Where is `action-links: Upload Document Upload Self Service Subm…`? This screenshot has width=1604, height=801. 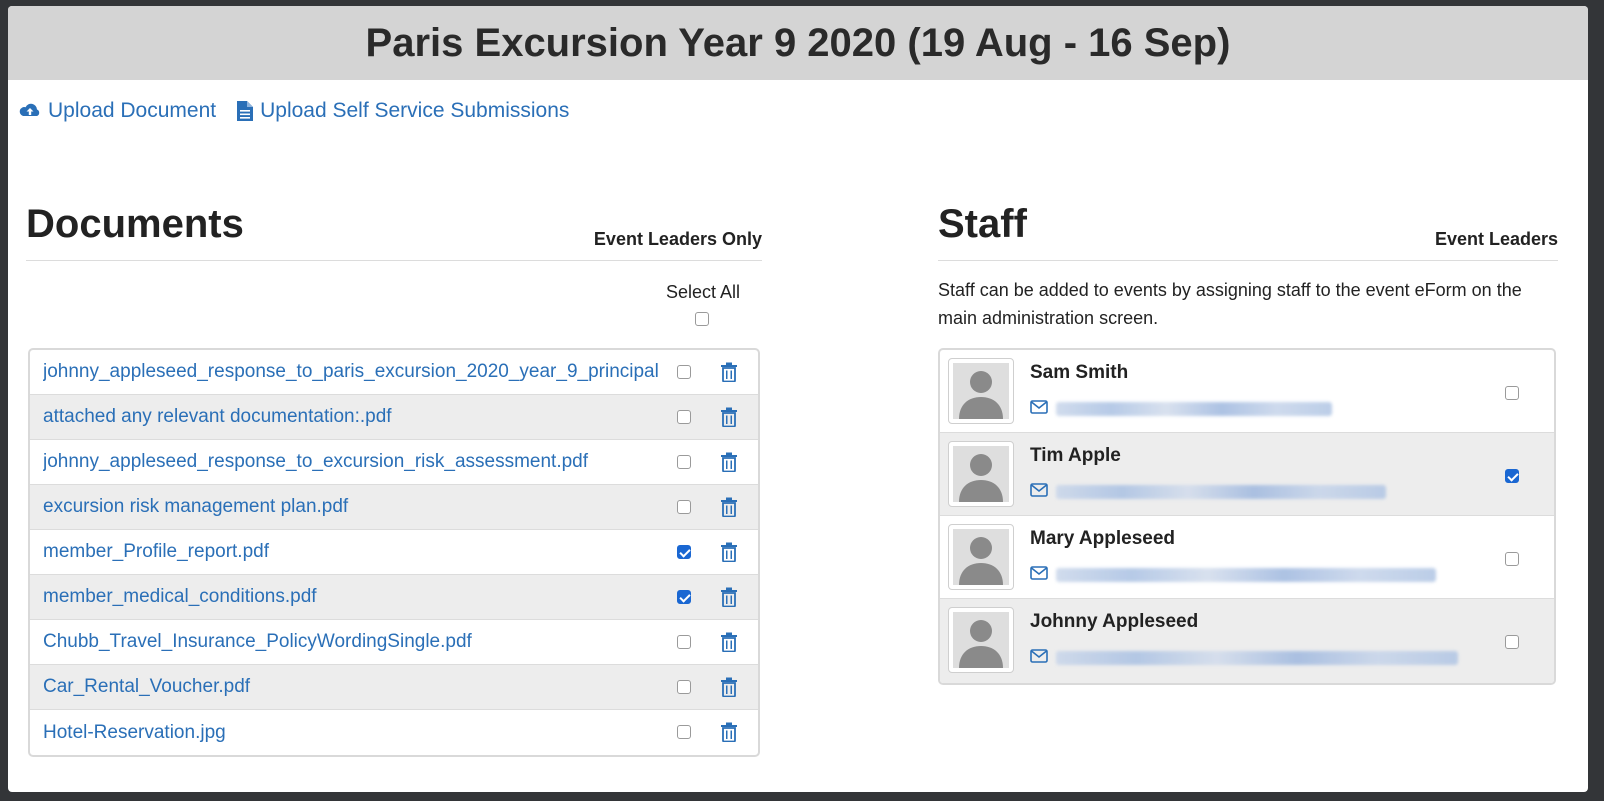
action-links: Upload Document Upload Self Service Subm… is located at coordinates (293, 111).